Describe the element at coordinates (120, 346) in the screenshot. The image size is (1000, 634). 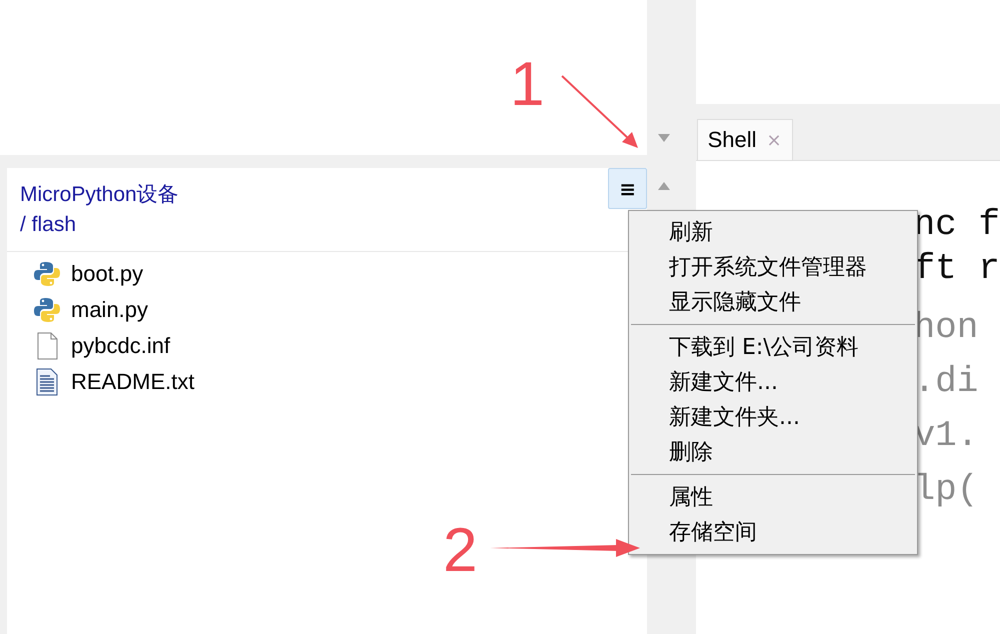
I see `file-name: pybcdc.inf` at that location.